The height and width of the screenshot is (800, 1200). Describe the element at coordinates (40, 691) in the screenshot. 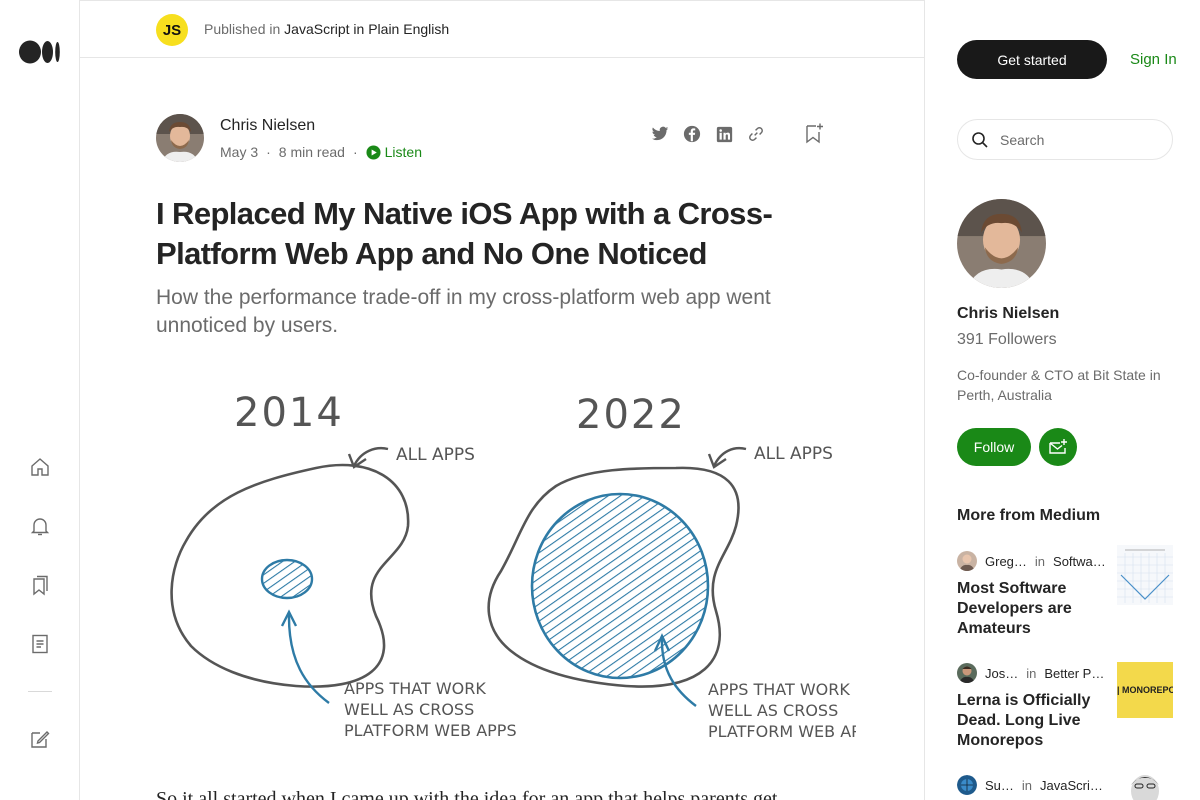

I see `rail-divider` at that location.